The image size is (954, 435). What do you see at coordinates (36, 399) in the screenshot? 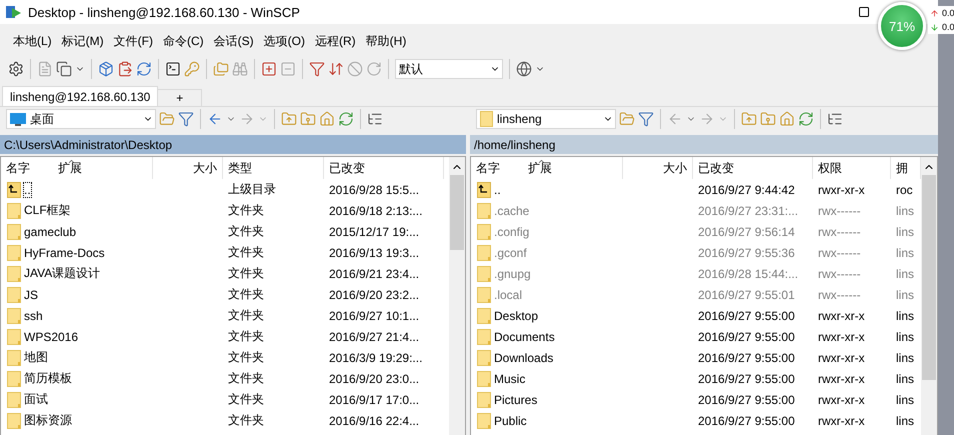
I see `file-name: 面试` at bounding box center [36, 399].